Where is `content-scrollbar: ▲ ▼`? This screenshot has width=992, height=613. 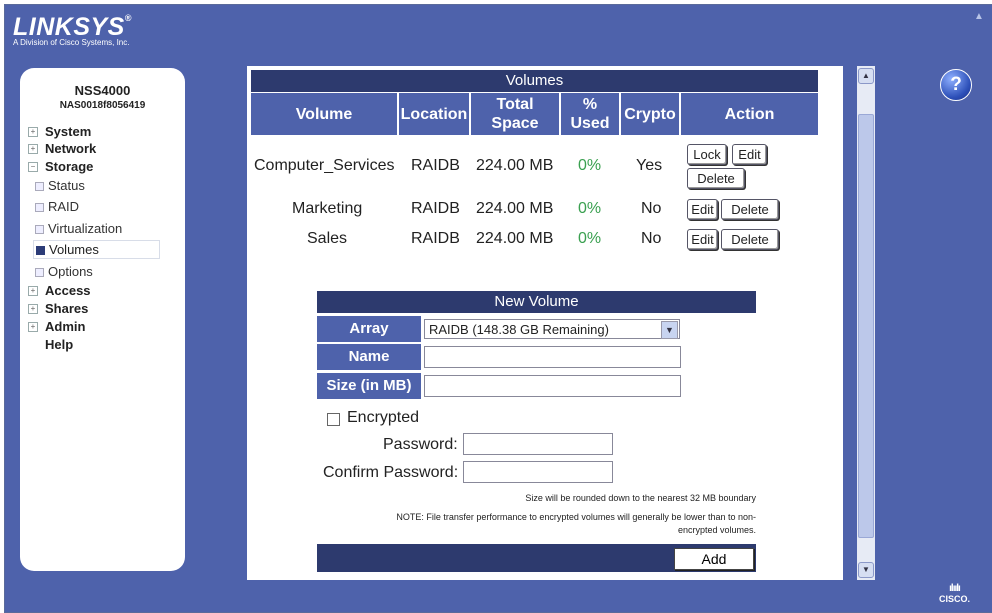 content-scrollbar: ▲ ▼ is located at coordinates (866, 323).